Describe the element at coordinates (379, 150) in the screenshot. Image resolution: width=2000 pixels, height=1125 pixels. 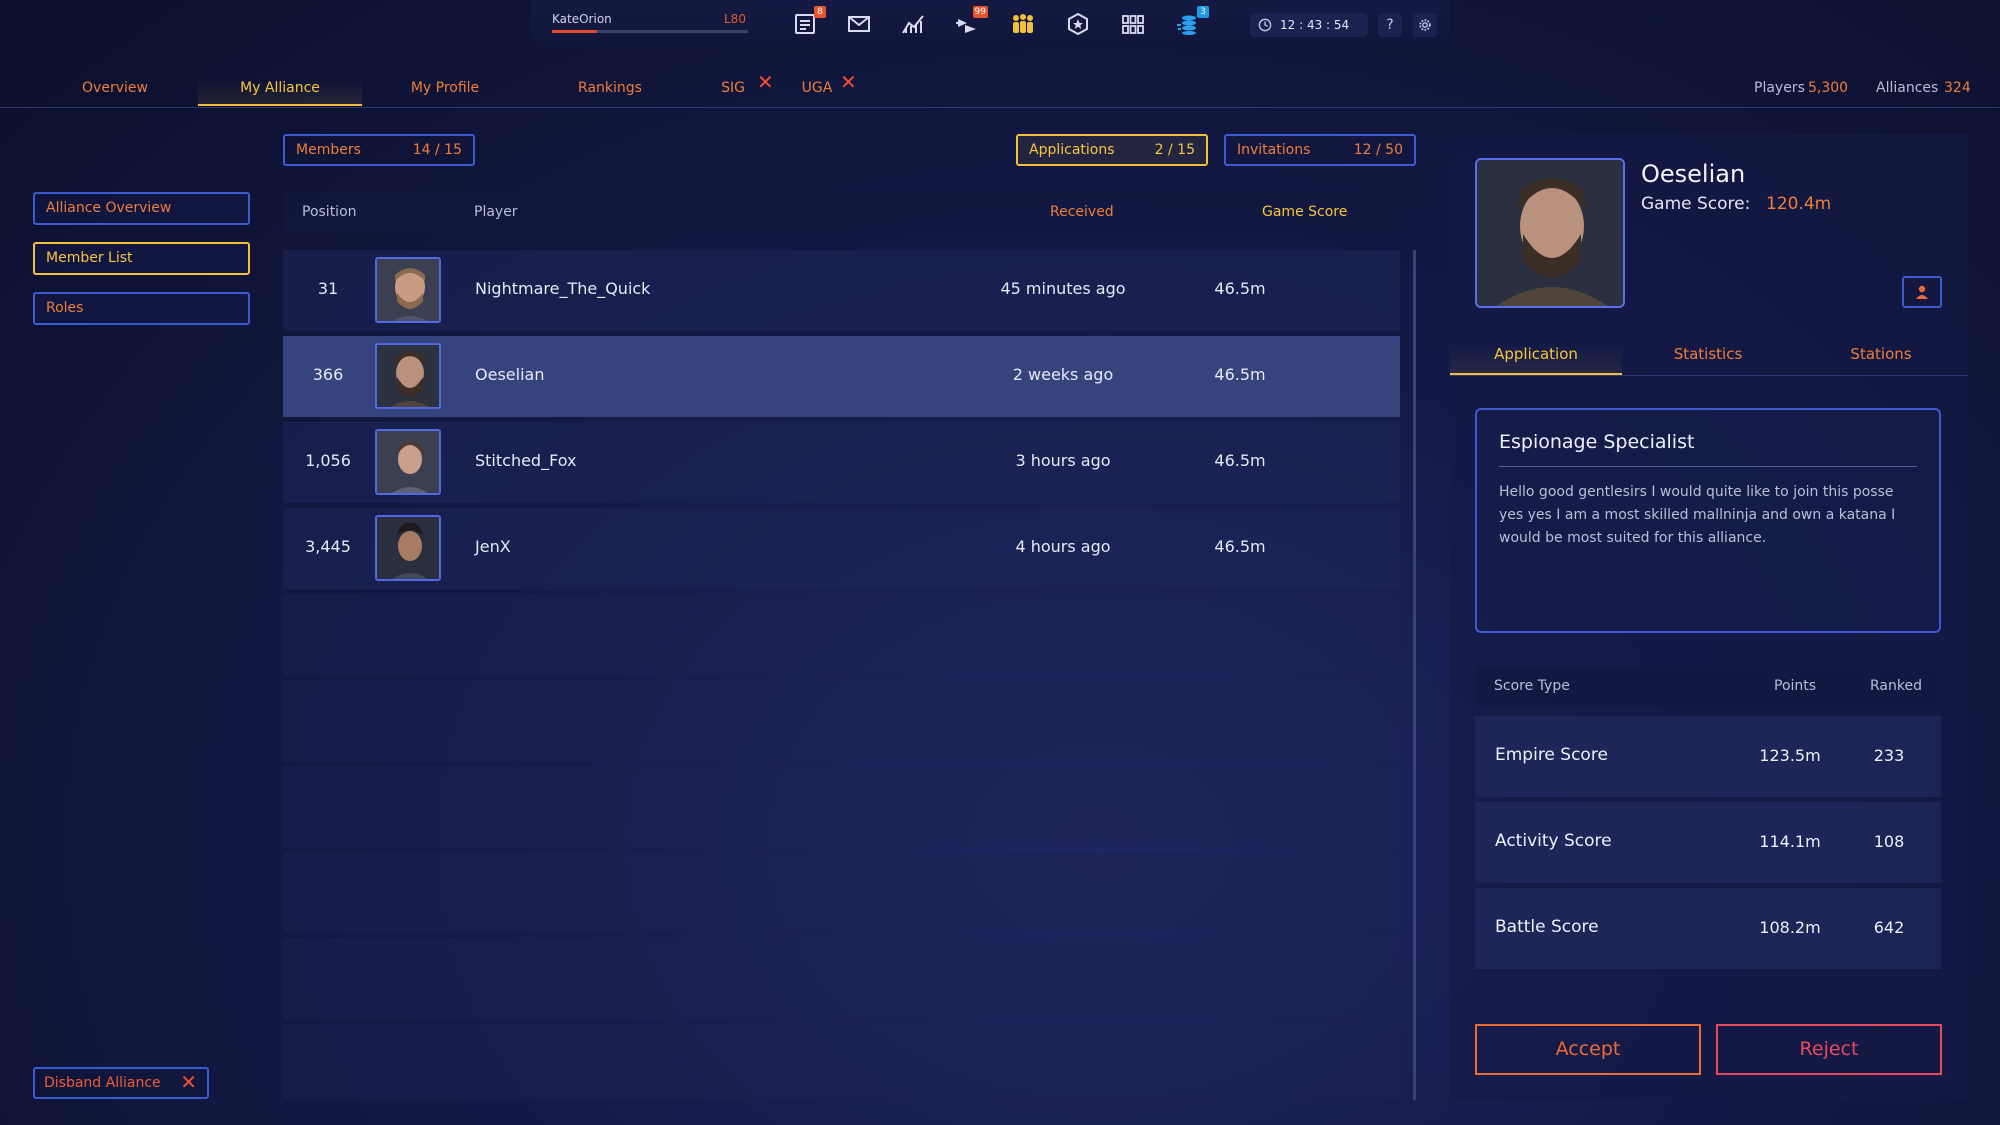
I see `members-counter: Members 14 / 15` at that location.